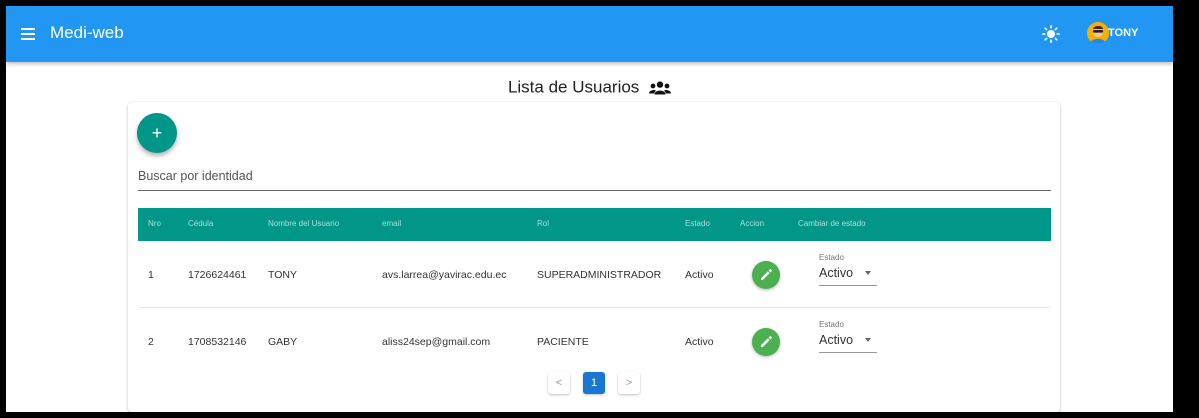 The image size is (1199, 418). Describe the element at coordinates (832, 223) in the screenshot. I see `header-cambiar-estado: Cambiar de estado` at that location.